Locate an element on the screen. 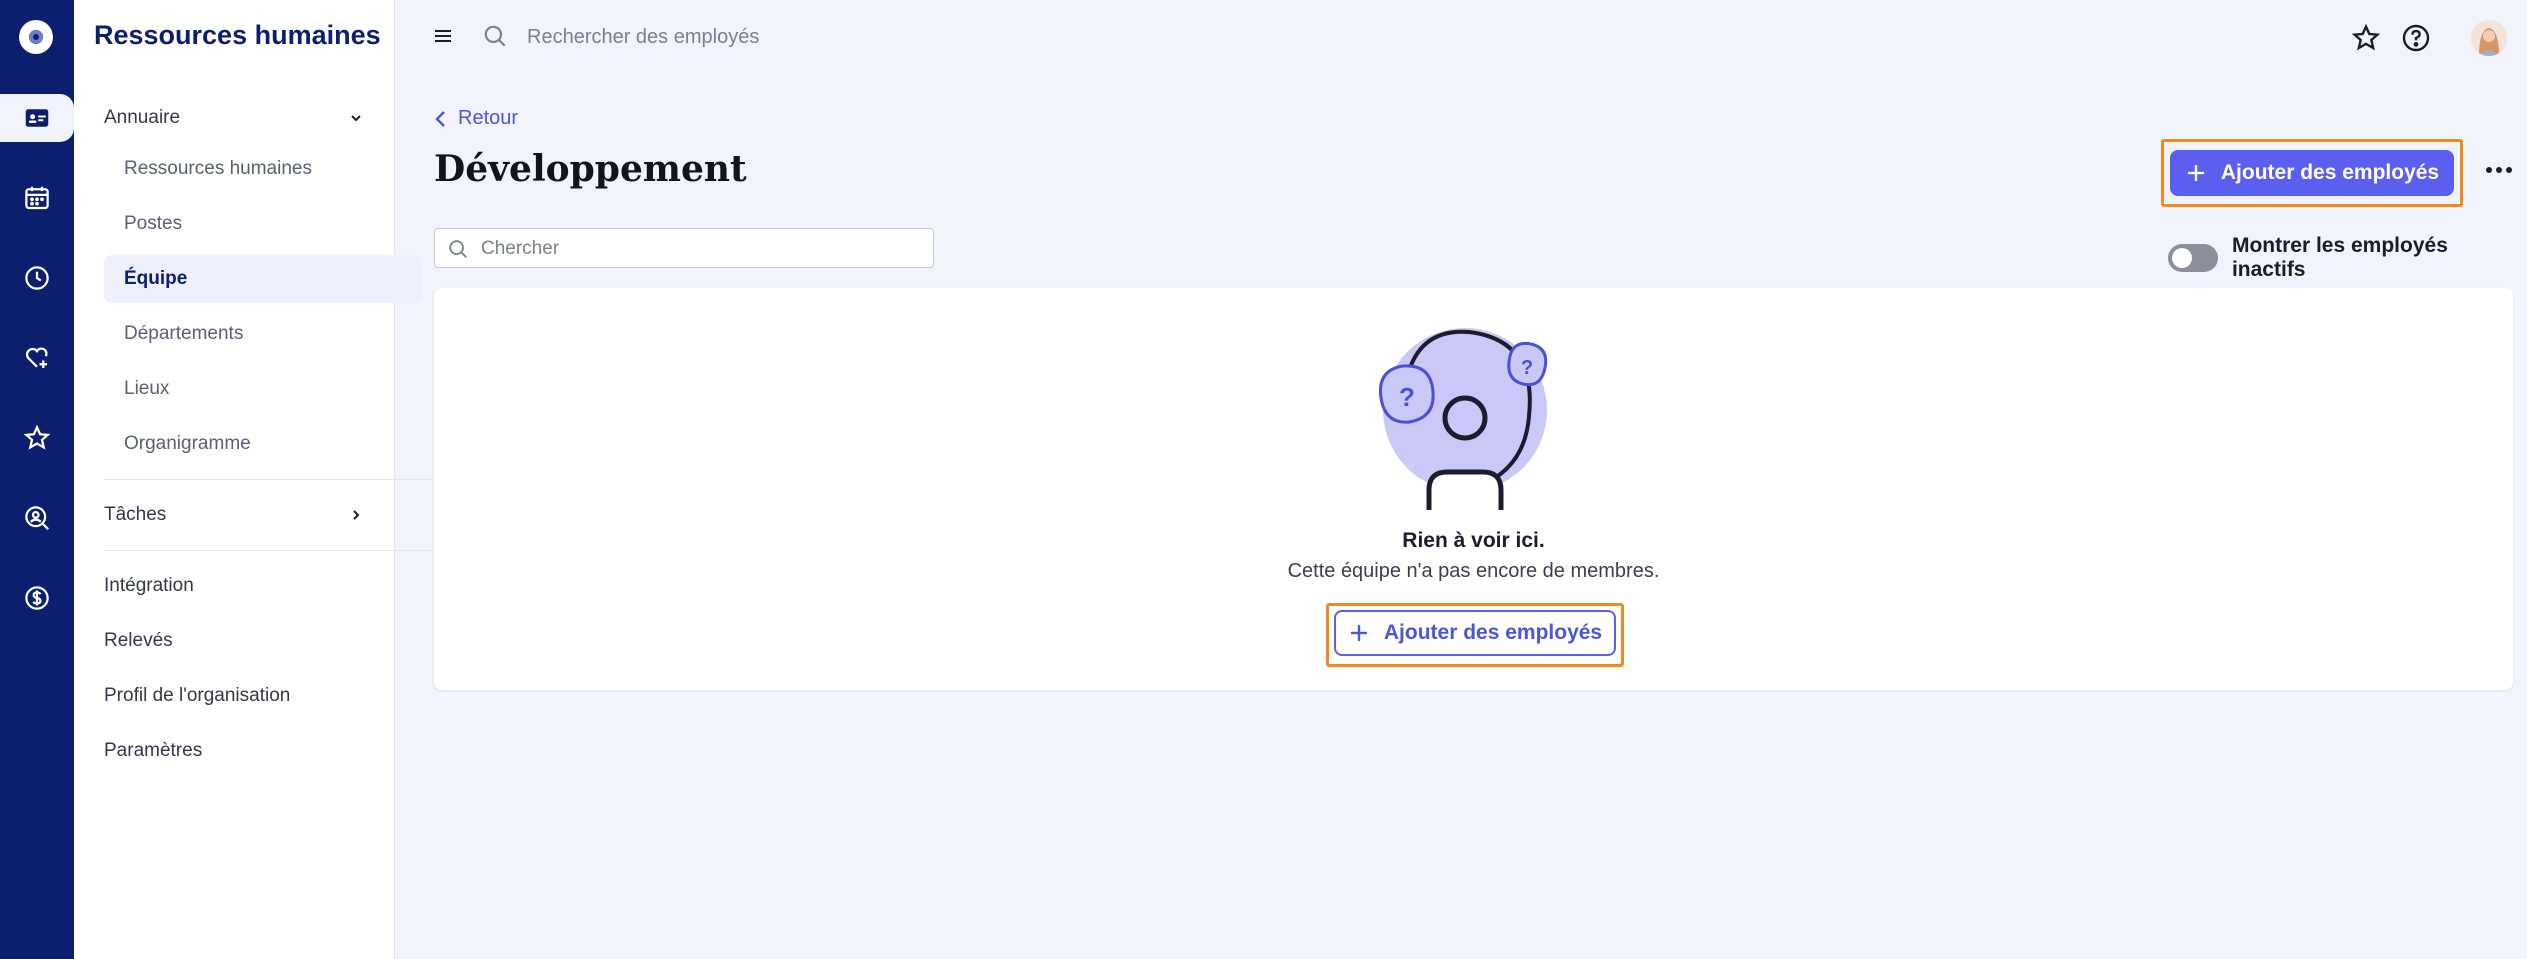 The image size is (2527, 959). rail-item-performance is located at coordinates (37, 438).